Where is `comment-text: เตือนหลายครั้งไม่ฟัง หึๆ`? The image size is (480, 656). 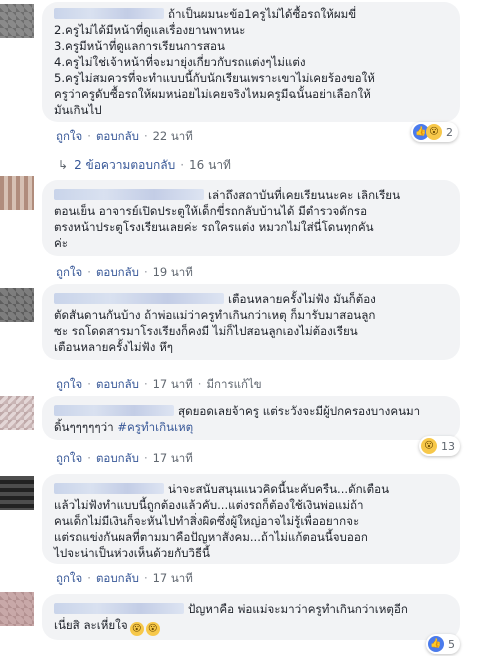 comment-text: เตือนหลายครั้งไม่ฟัง หึๆ is located at coordinates (113, 347).